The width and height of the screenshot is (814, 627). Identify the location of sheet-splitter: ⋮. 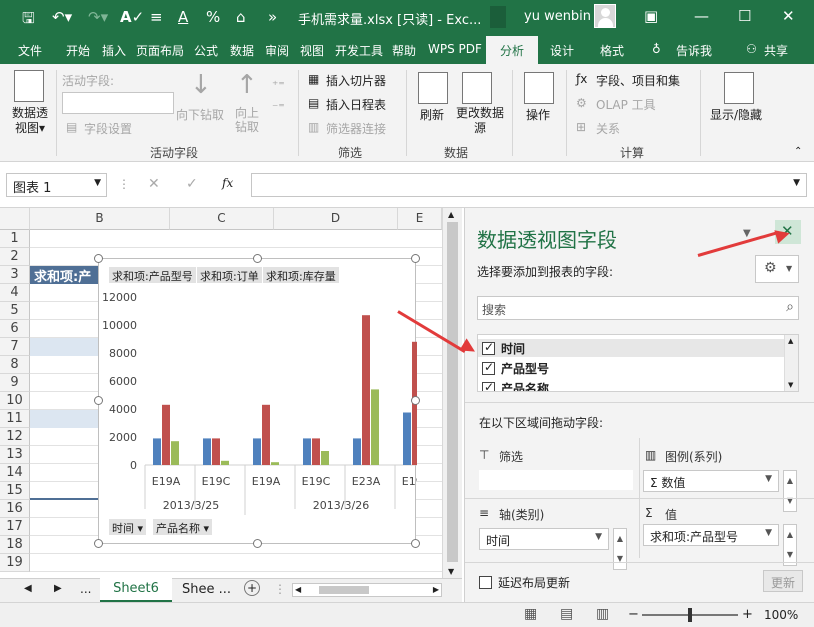
(280, 589).